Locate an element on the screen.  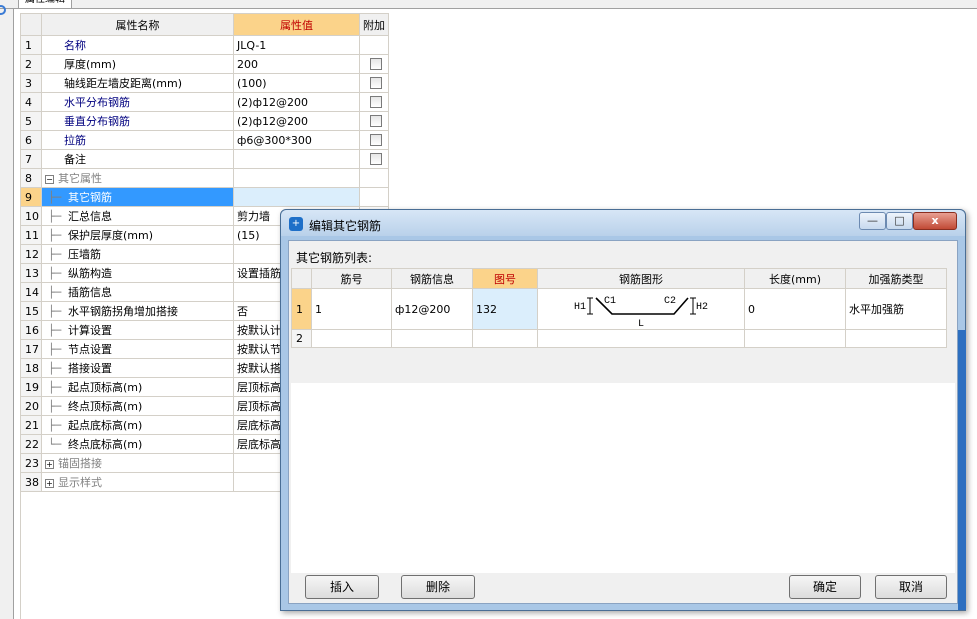
property-row: 3 轴线距左墙皮距离(mm) (100) is located at coordinates (204, 83).